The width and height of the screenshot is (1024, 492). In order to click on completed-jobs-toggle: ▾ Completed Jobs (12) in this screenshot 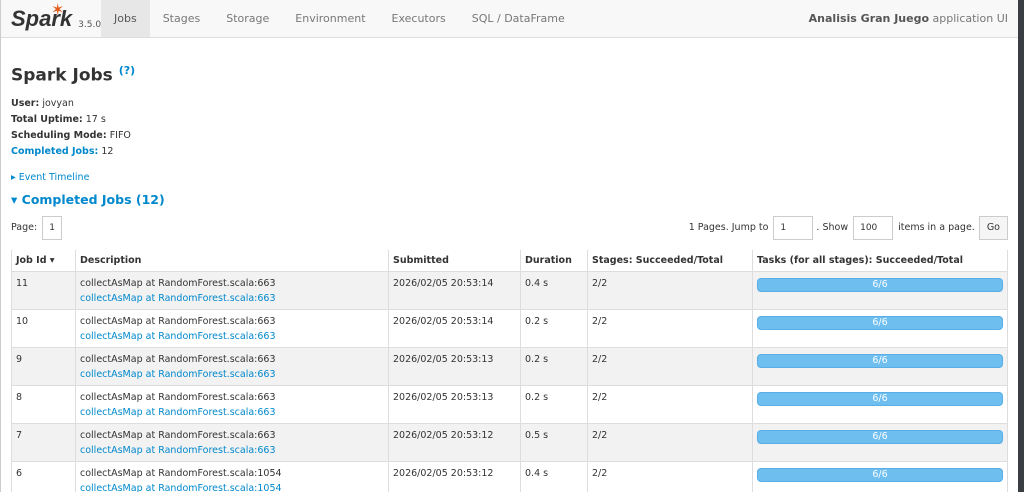, I will do `click(509, 199)`.